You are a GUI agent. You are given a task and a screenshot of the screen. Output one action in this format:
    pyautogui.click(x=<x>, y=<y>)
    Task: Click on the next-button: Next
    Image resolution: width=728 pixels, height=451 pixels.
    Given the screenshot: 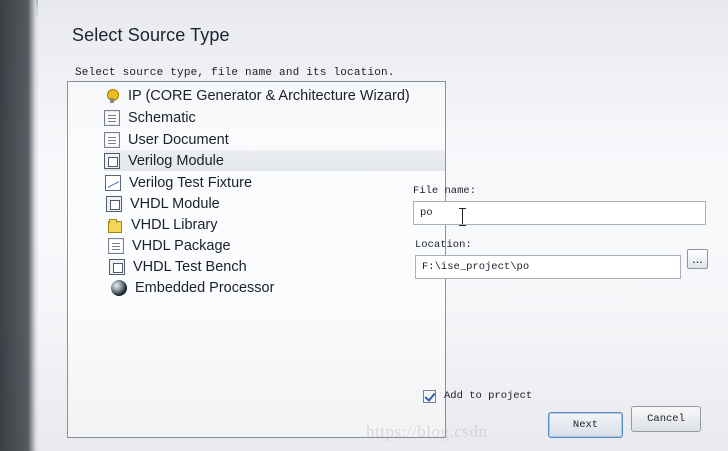 What is the action you would take?
    pyautogui.click(x=585, y=425)
    